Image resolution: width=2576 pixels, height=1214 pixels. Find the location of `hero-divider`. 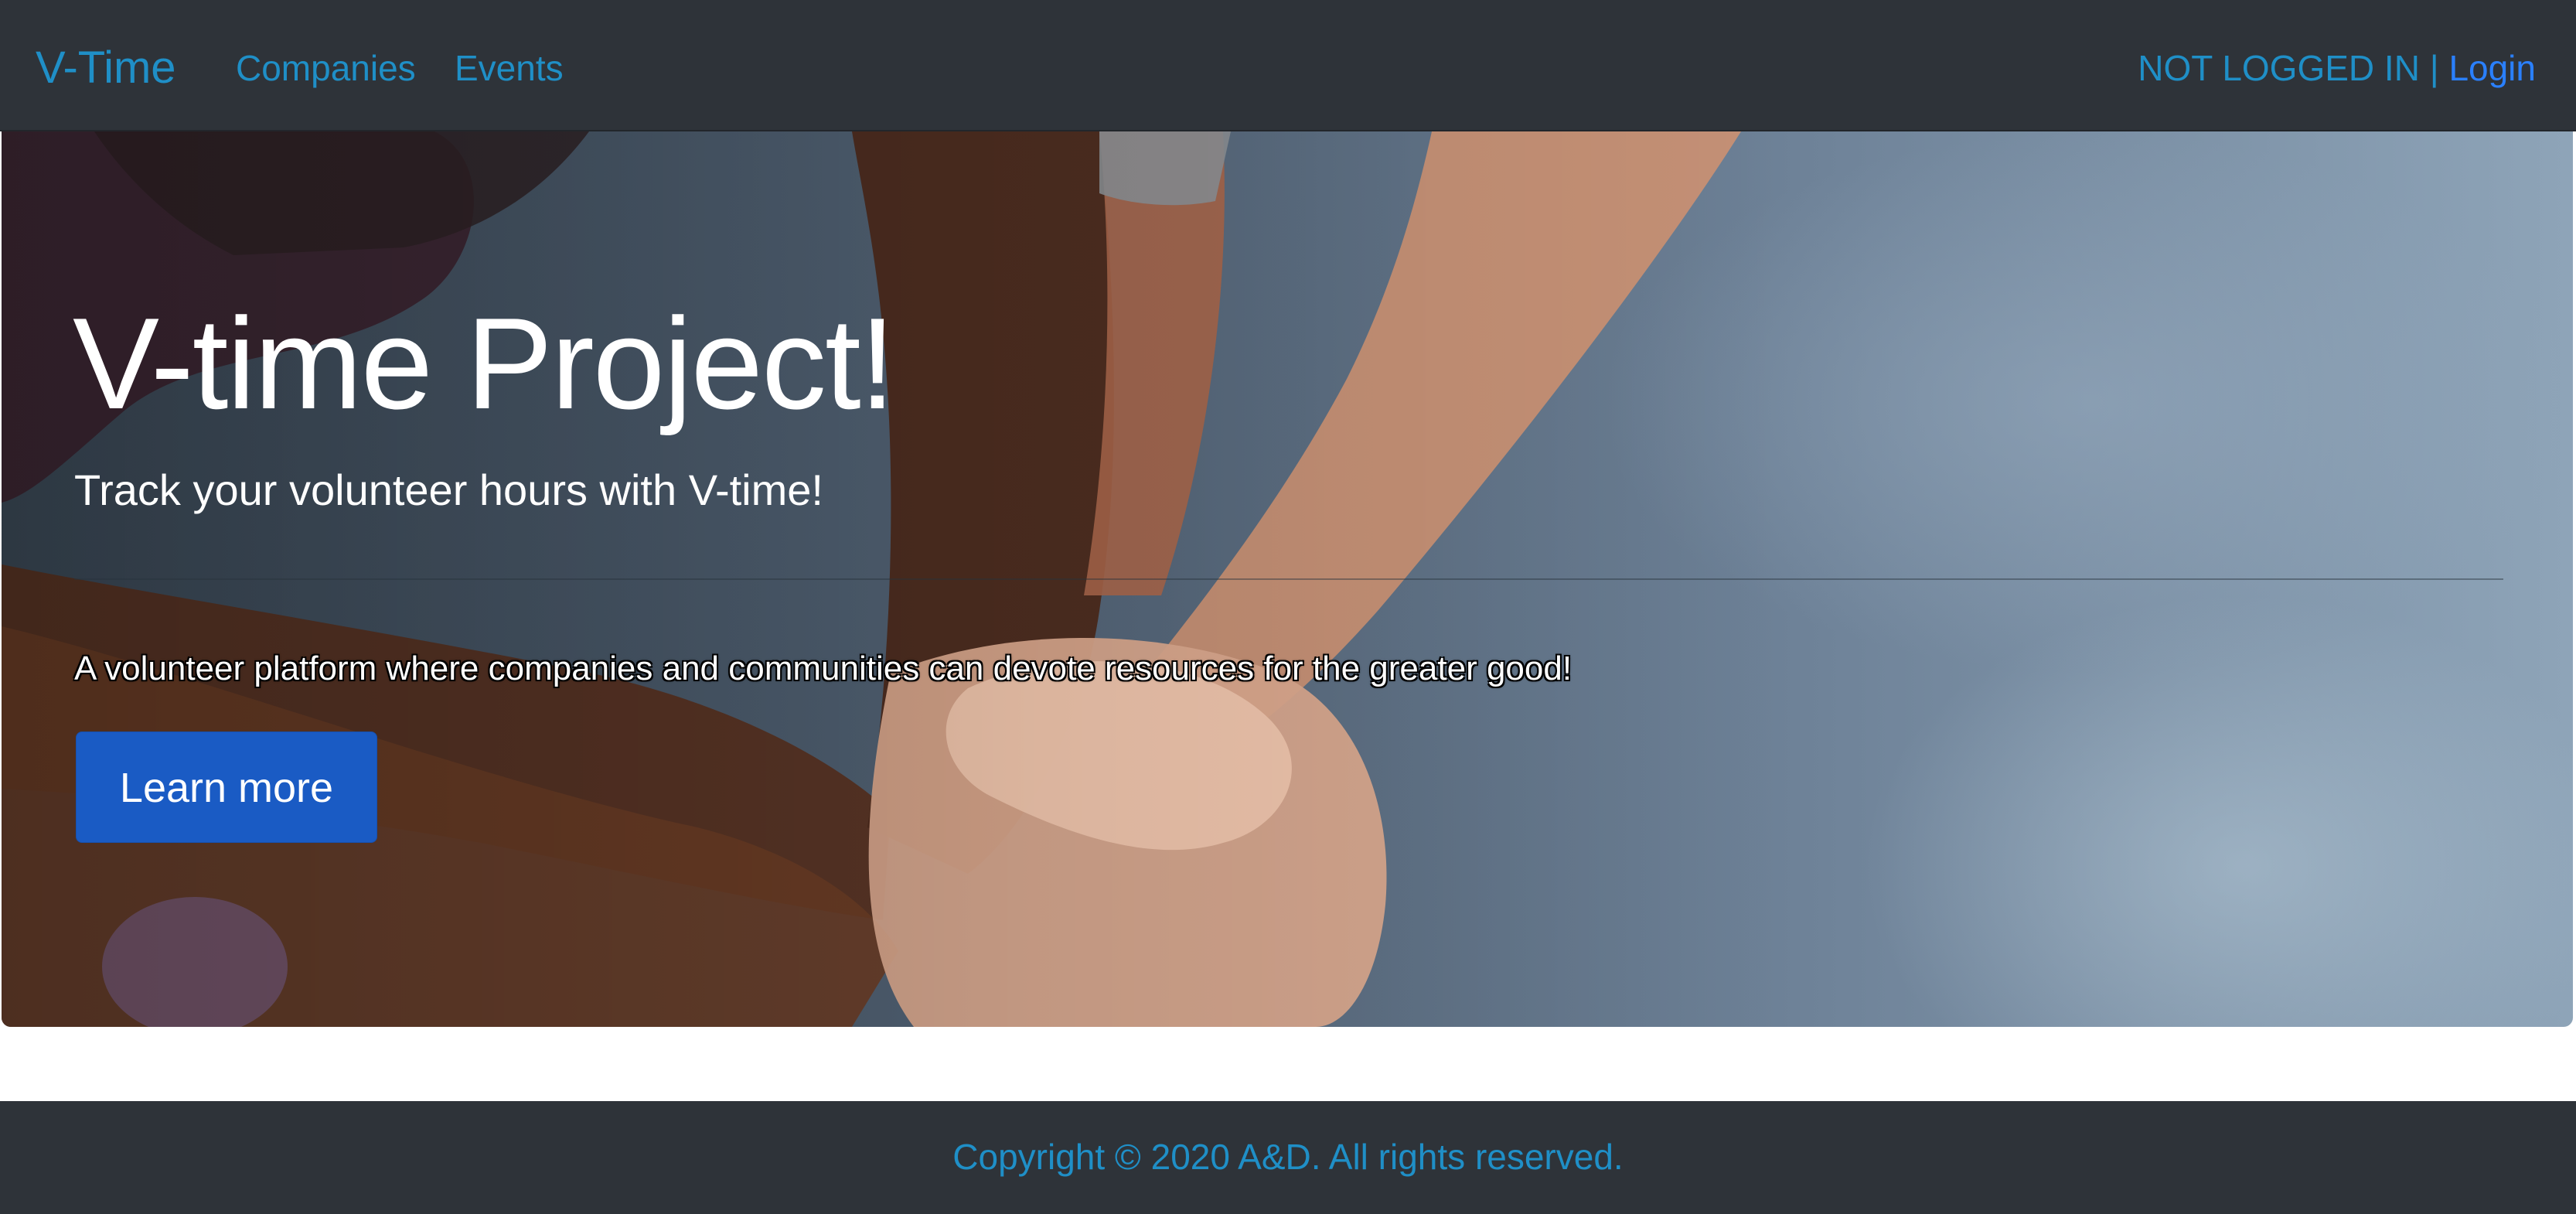

hero-divider is located at coordinates (1288, 579).